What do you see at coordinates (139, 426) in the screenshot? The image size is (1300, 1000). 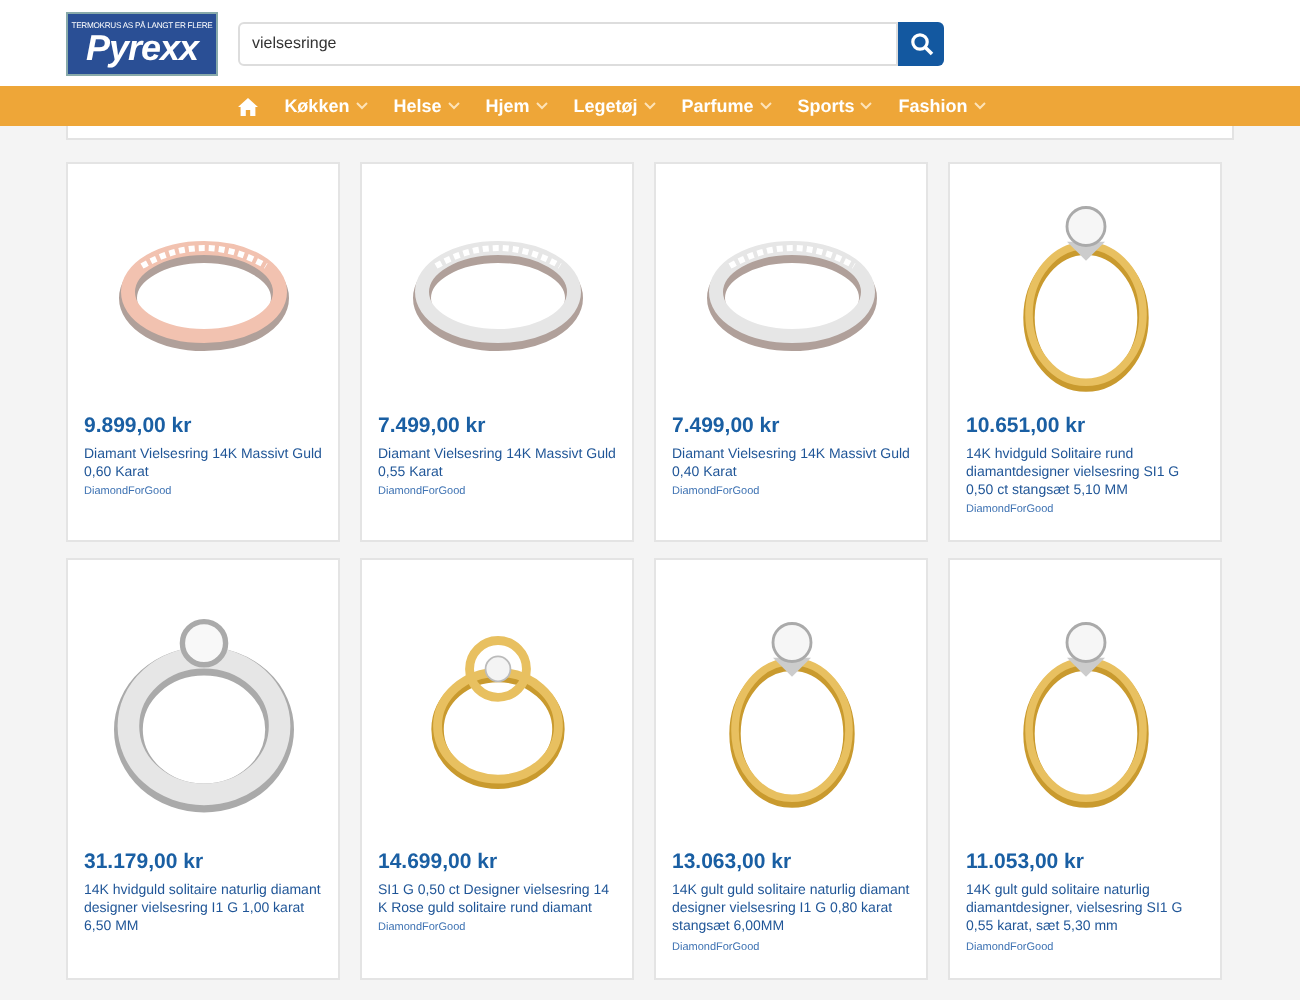 I see `product-price: 9.899,00 kr` at bounding box center [139, 426].